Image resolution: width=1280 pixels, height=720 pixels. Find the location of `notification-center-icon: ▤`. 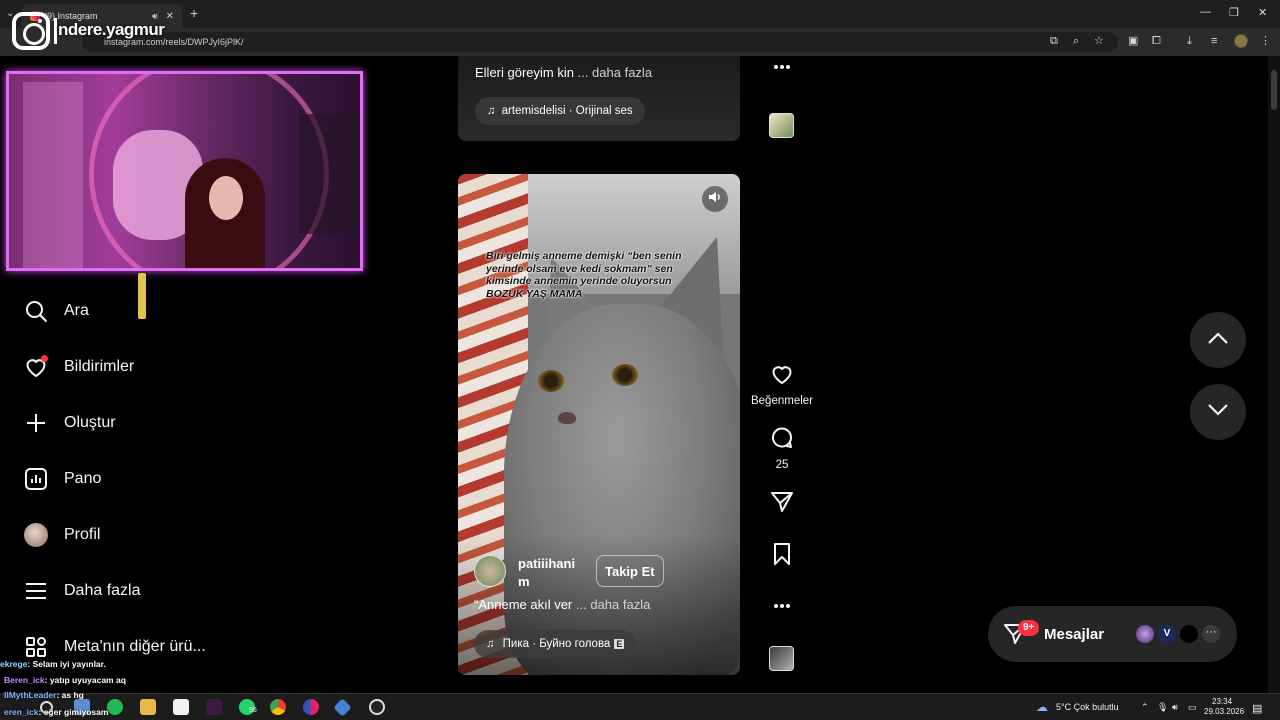

notification-center-icon: ▤ is located at coordinates (1257, 708).